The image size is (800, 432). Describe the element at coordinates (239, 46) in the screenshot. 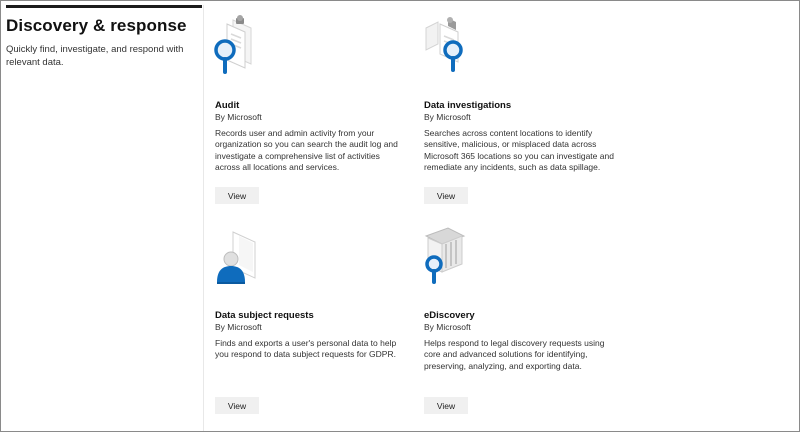

I see `audit-document-magnifier-icon` at that location.